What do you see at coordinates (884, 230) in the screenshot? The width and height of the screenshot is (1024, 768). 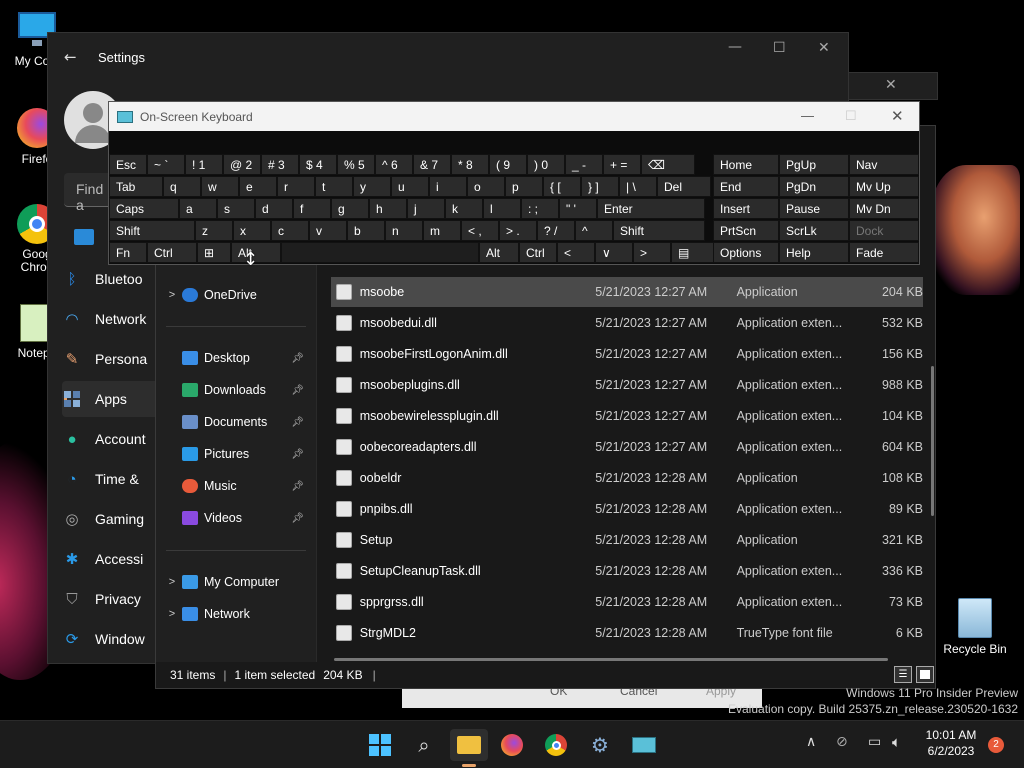 I see `osk-nav-key: Dock` at bounding box center [884, 230].